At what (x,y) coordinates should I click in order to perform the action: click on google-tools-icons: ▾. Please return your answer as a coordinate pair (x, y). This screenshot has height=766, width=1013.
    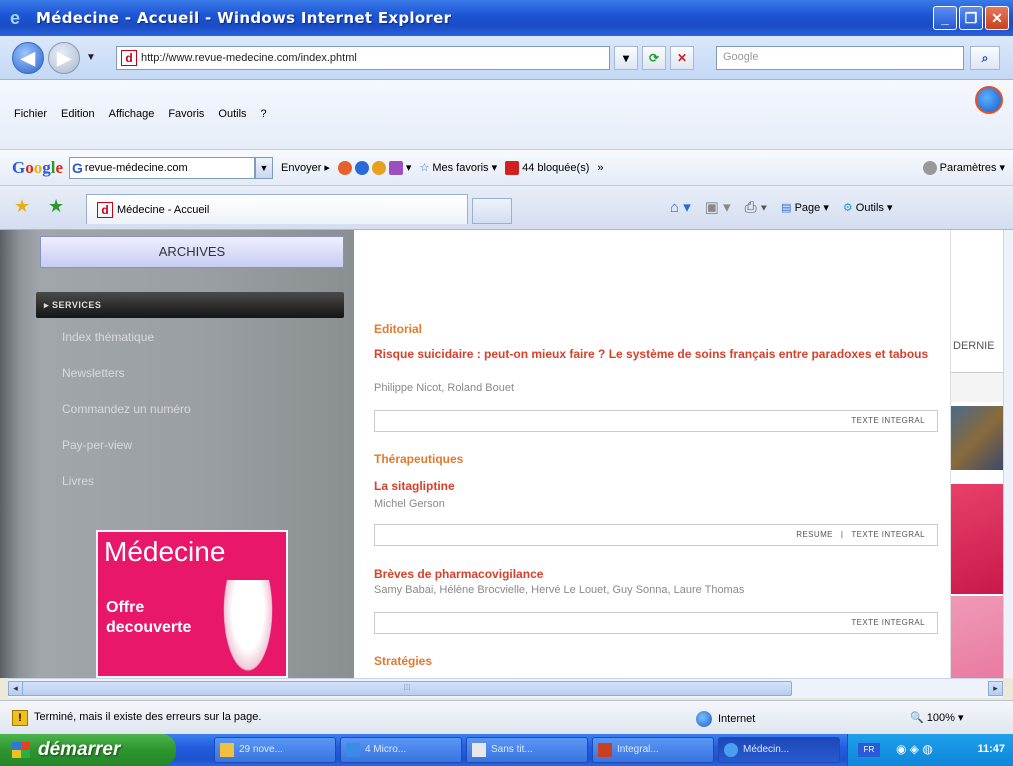
    Looking at the image, I should click on (374, 167).